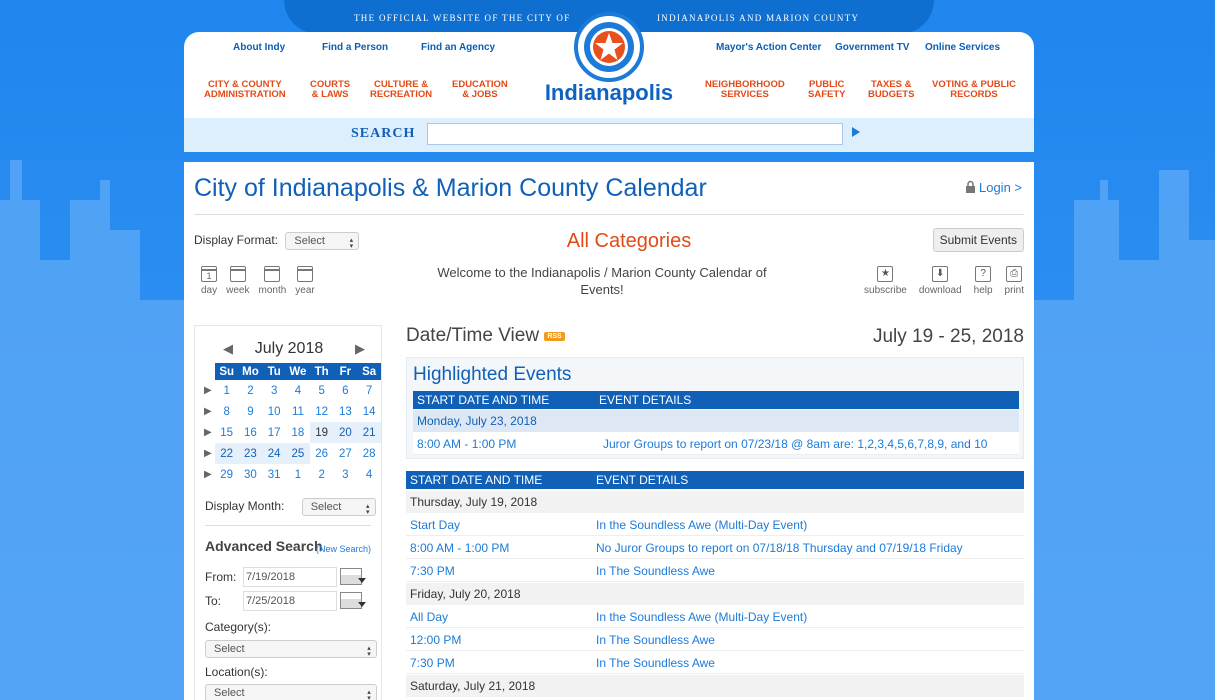 Image resolution: width=1215 pixels, height=700 pixels. Describe the element at coordinates (369, 390) in the screenshot. I see `calendar-day: 7` at that location.